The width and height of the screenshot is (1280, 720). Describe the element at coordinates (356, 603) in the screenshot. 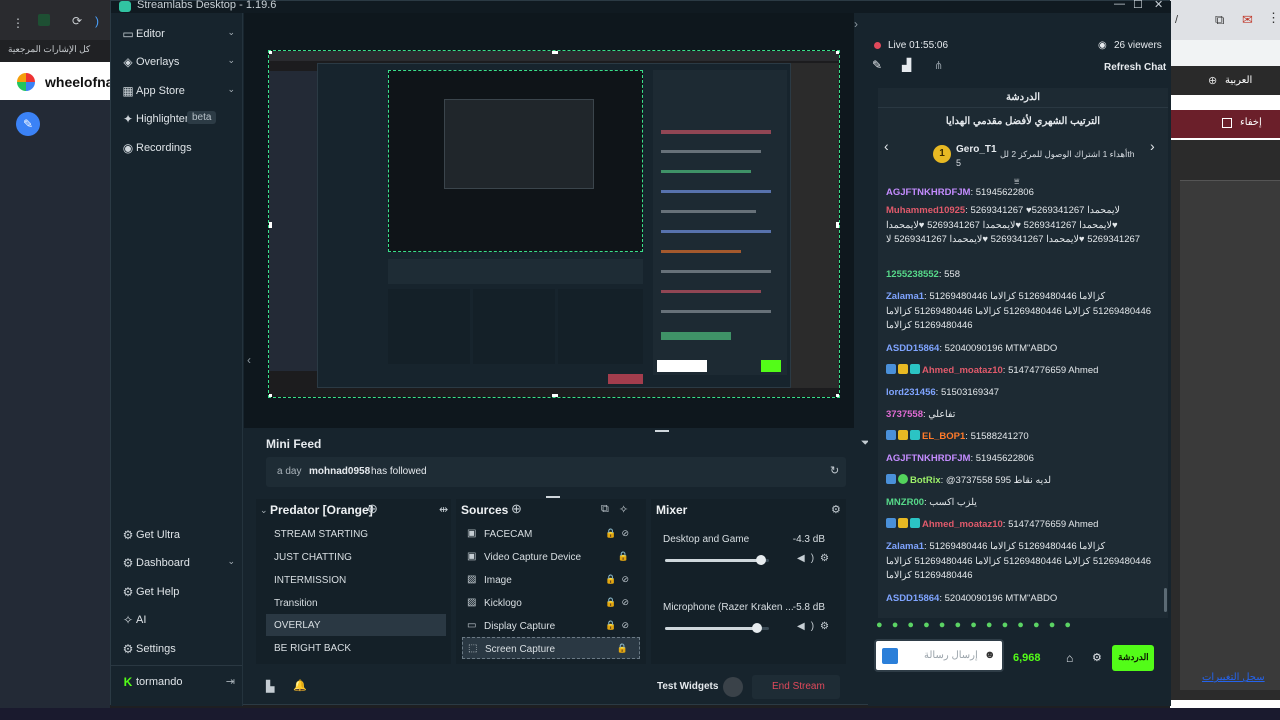

I see `scene-item: Transition` at that location.